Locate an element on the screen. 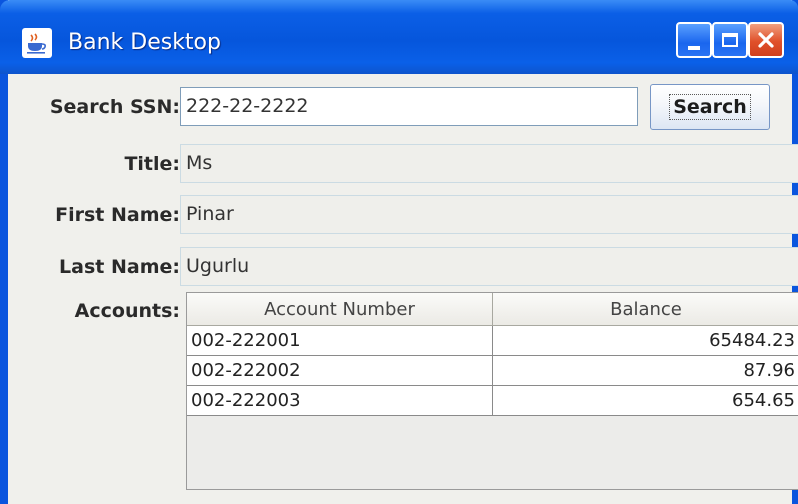 The image size is (798, 504). maximize-button is located at coordinates (730, 40).